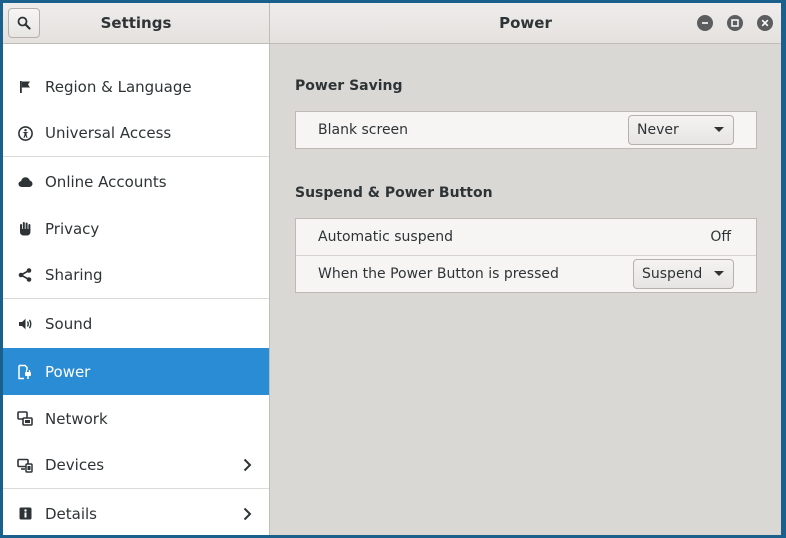 Image resolution: width=786 pixels, height=538 pixels. What do you see at coordinates (136, 275) in the screenshot?
I see `sidebar-item-sharing: Sharing` at bounding box center [136, 275].